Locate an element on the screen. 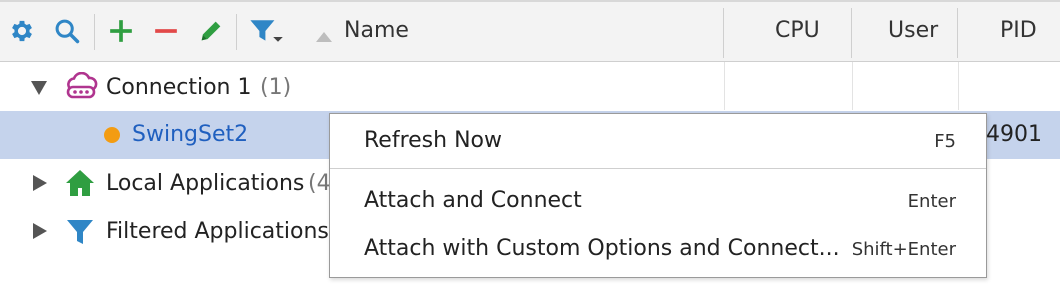  search-icon is located at coordinates (67, 31).